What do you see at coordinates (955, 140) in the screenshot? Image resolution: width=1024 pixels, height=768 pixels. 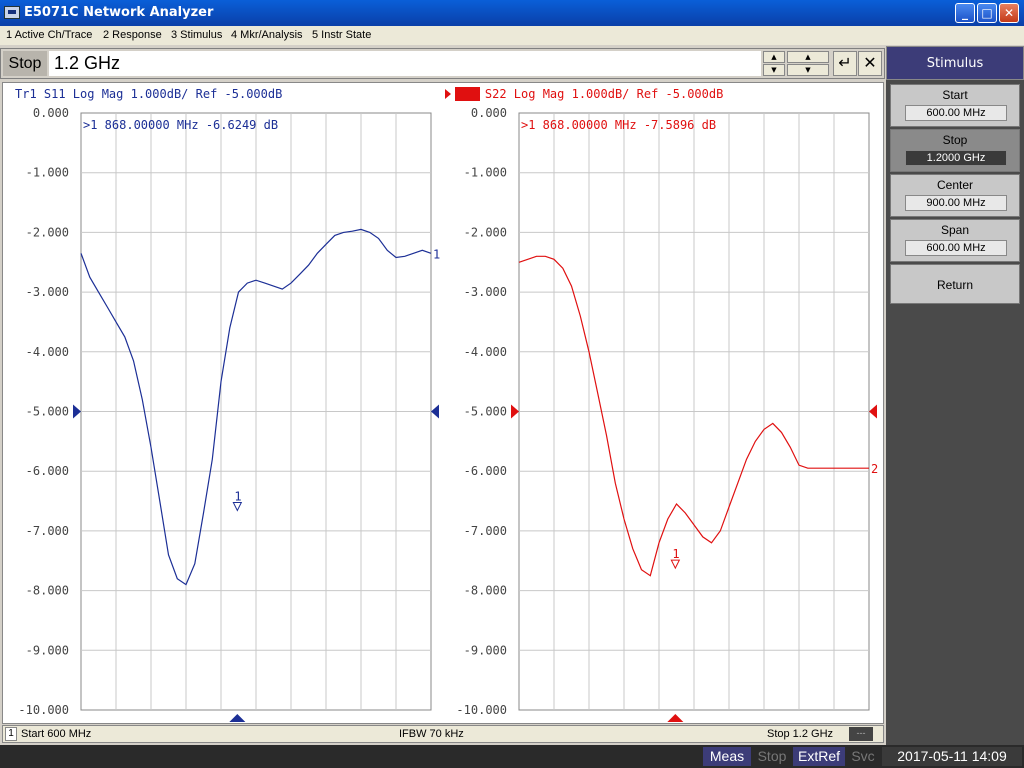 I see `softkey-stop-label: Stop` at bounding box center [955, 140].